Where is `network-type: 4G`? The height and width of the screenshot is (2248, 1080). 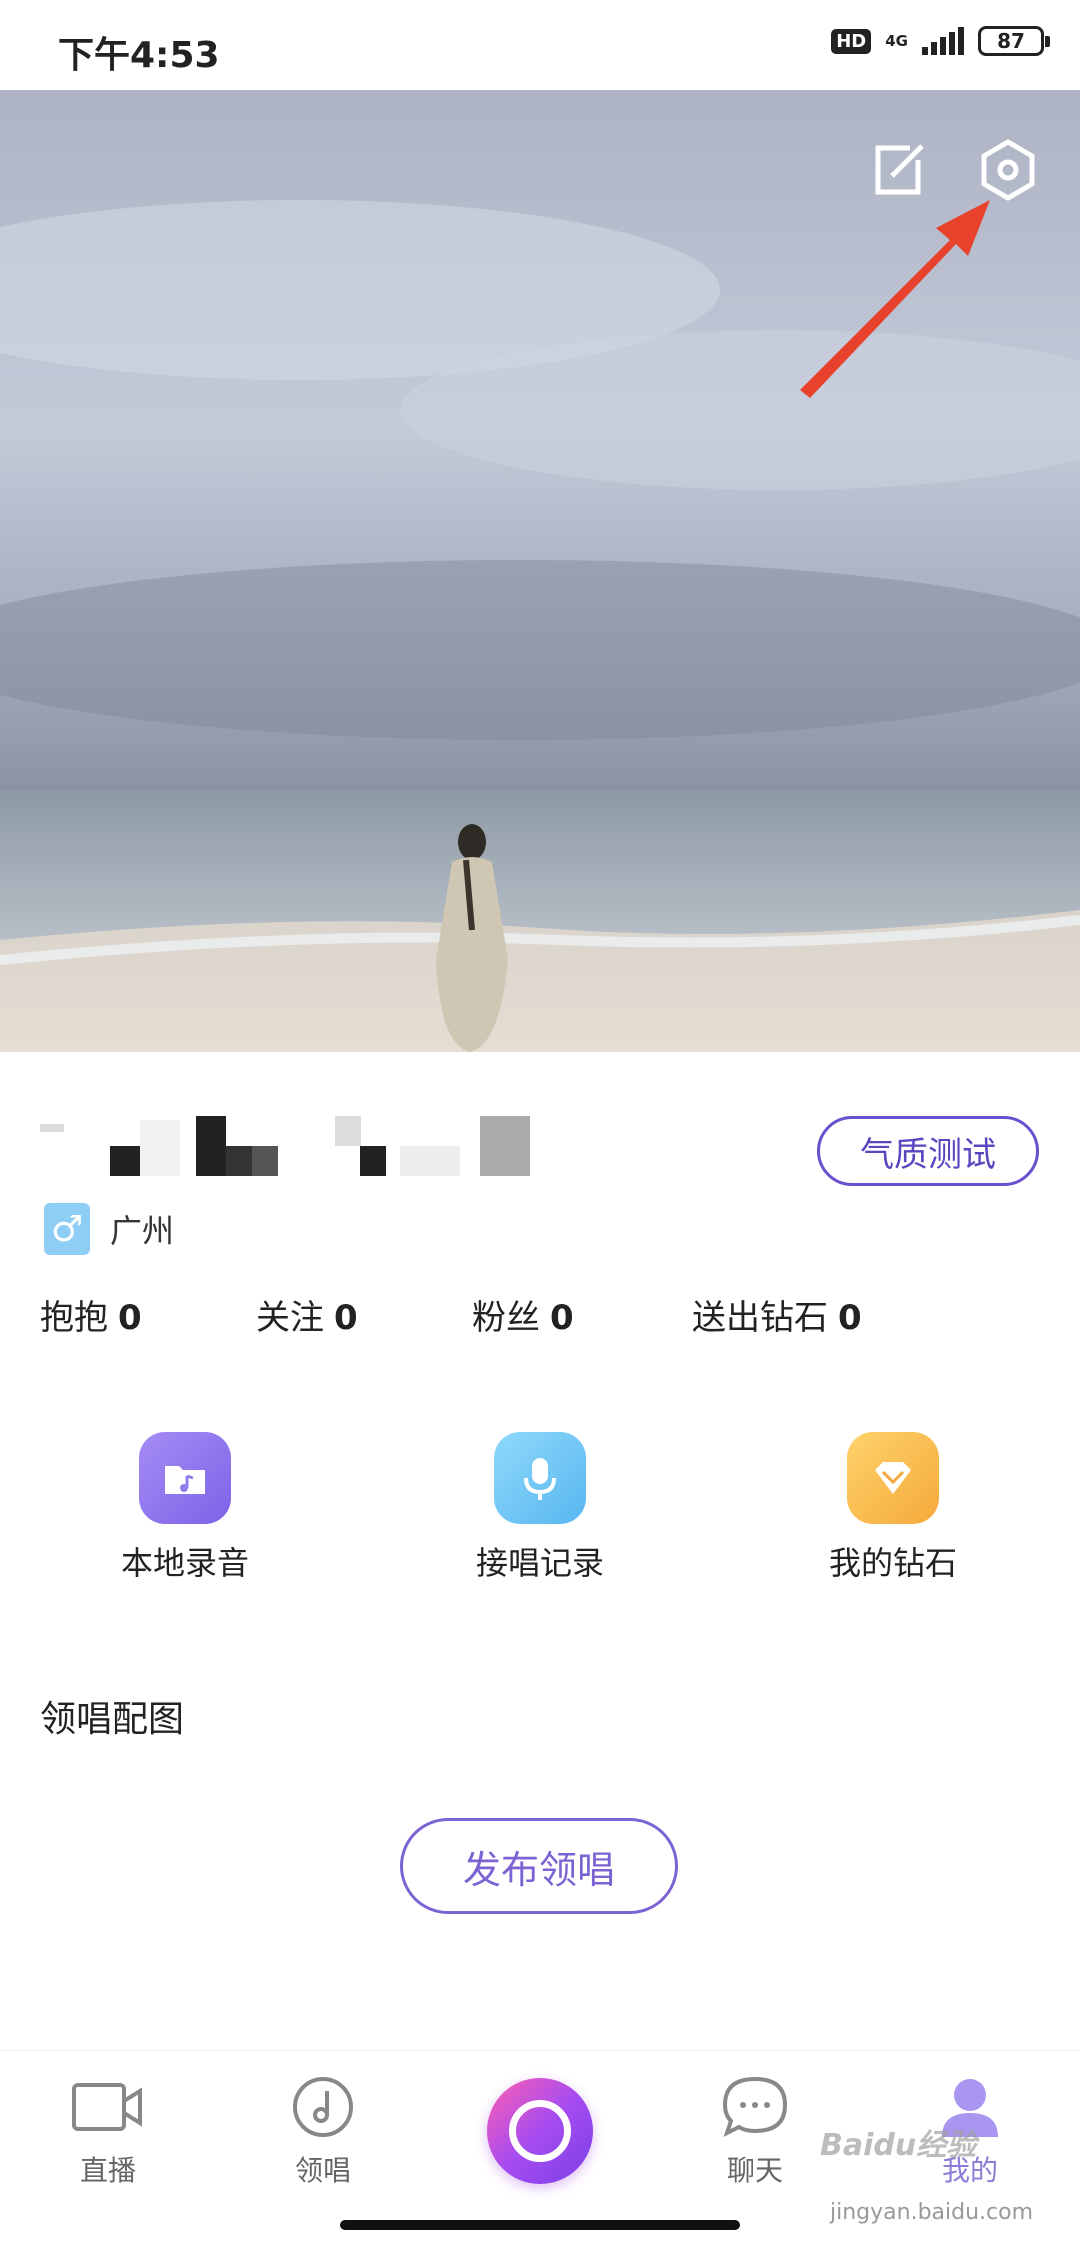
network-type: 4G is located at coordinates (896, 41).